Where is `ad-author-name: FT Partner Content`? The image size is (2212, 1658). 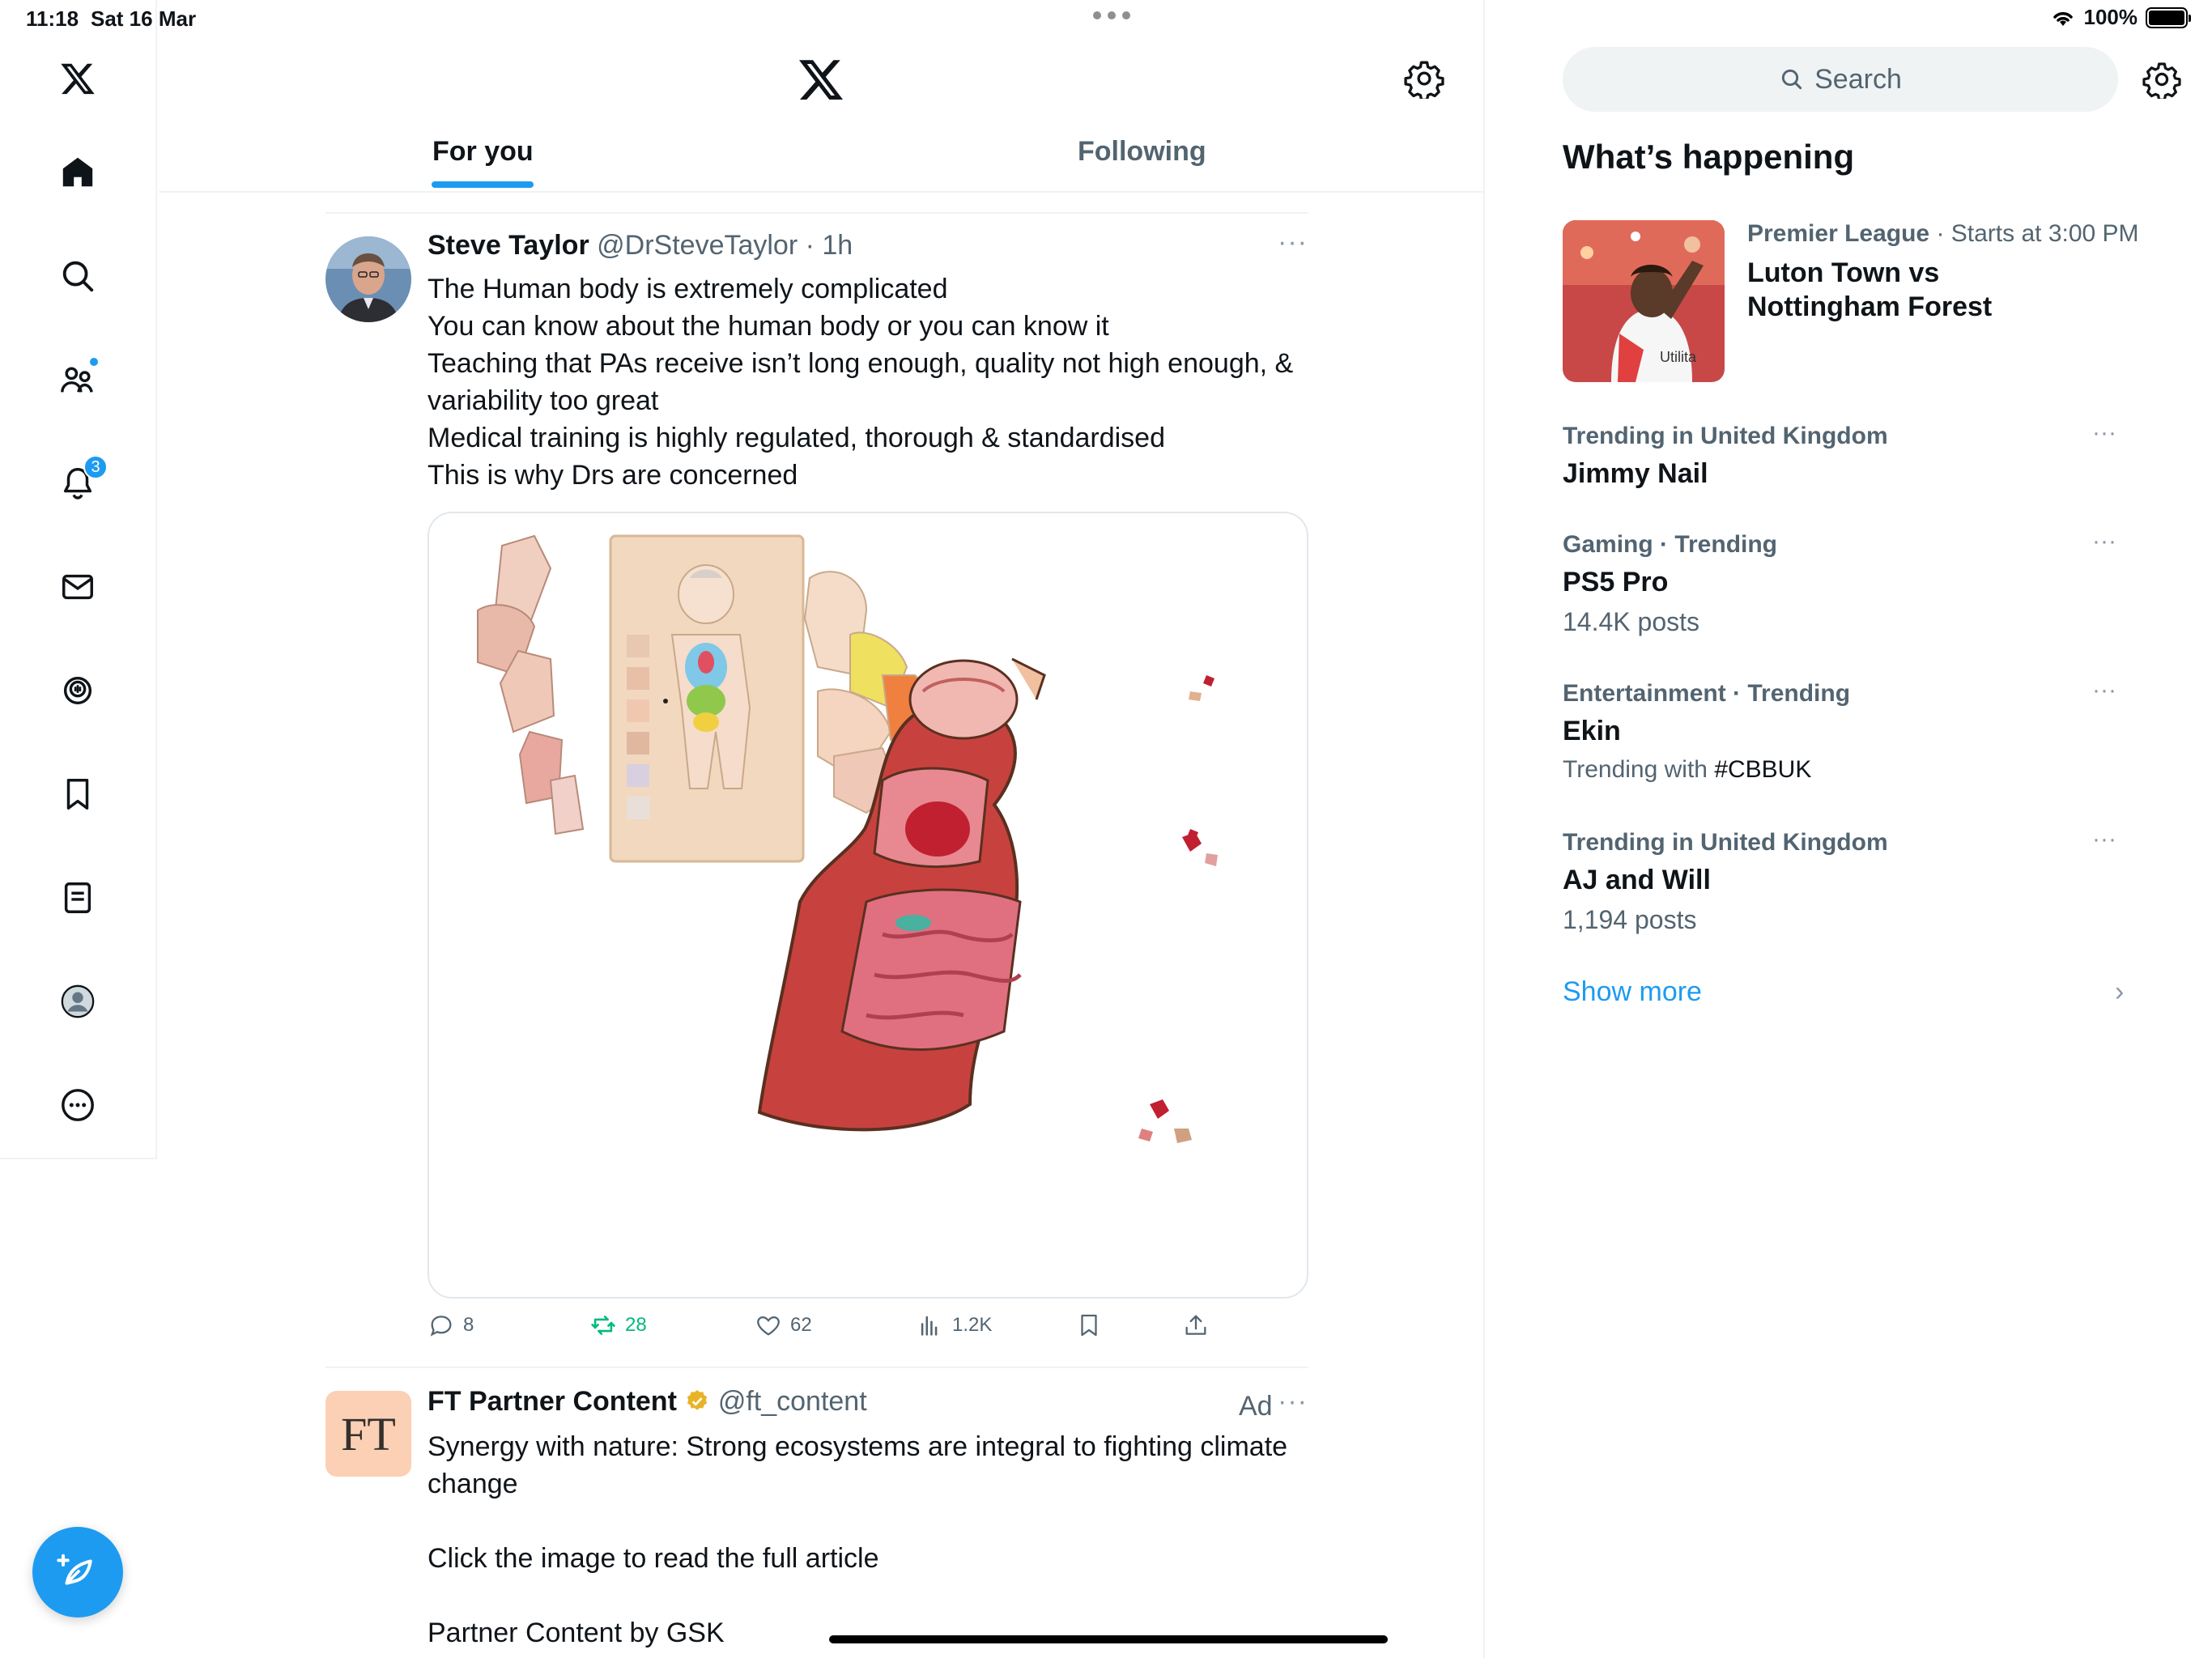
ad-author-name: FT Partner Content is located at coordinates (552, 1401).